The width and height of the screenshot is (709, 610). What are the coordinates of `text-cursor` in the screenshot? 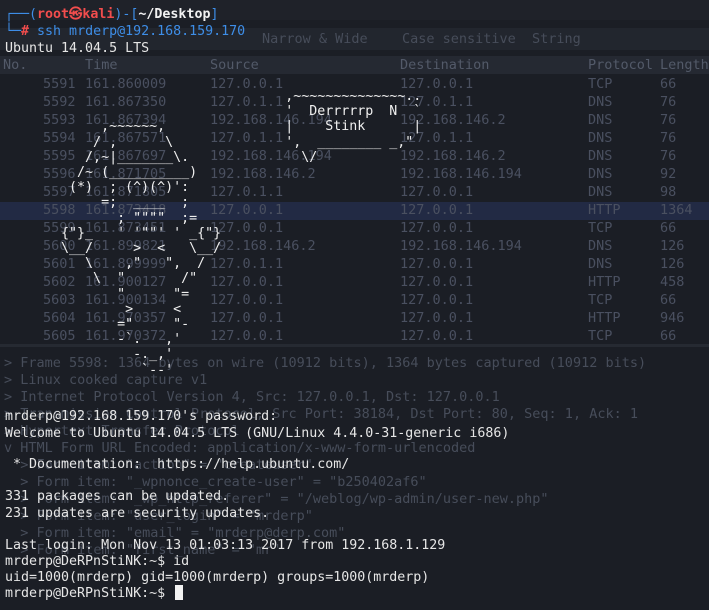 It's located at (179, 592).